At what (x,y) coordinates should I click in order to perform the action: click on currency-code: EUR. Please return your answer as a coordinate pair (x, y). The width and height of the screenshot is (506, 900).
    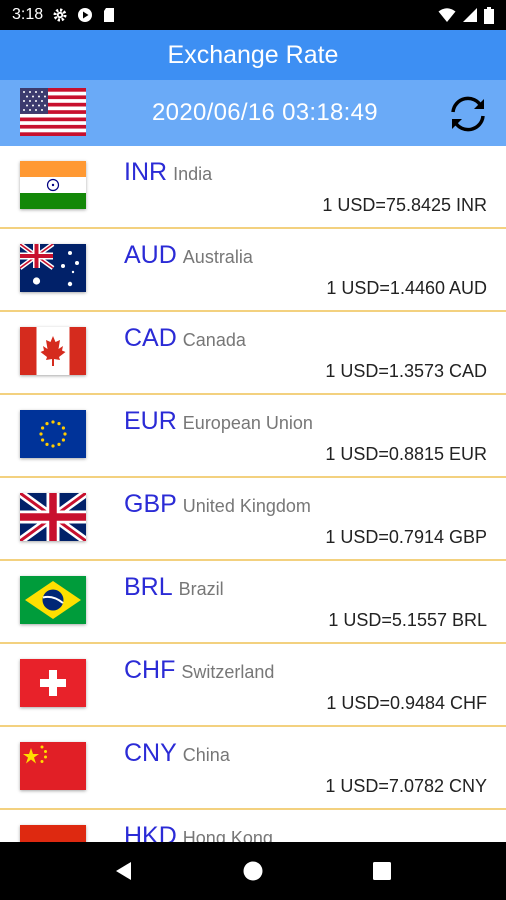
    Looking at the image, I should click on (150, 421).